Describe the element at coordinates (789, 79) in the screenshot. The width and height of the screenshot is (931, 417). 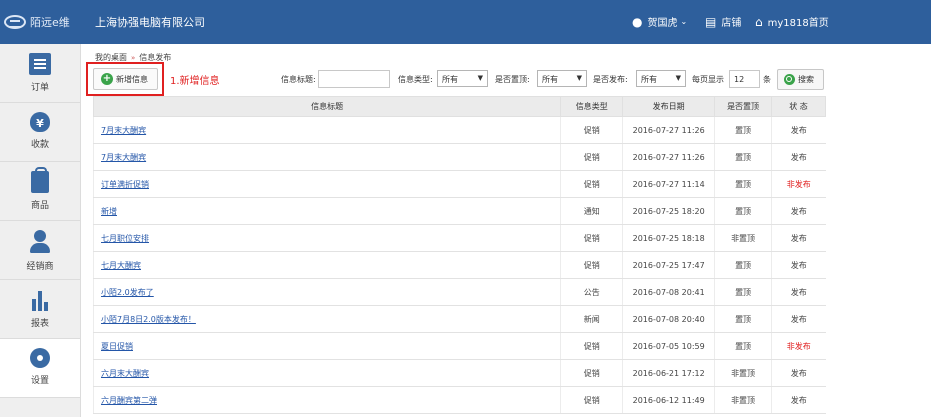
I see `search-icon` at that location.